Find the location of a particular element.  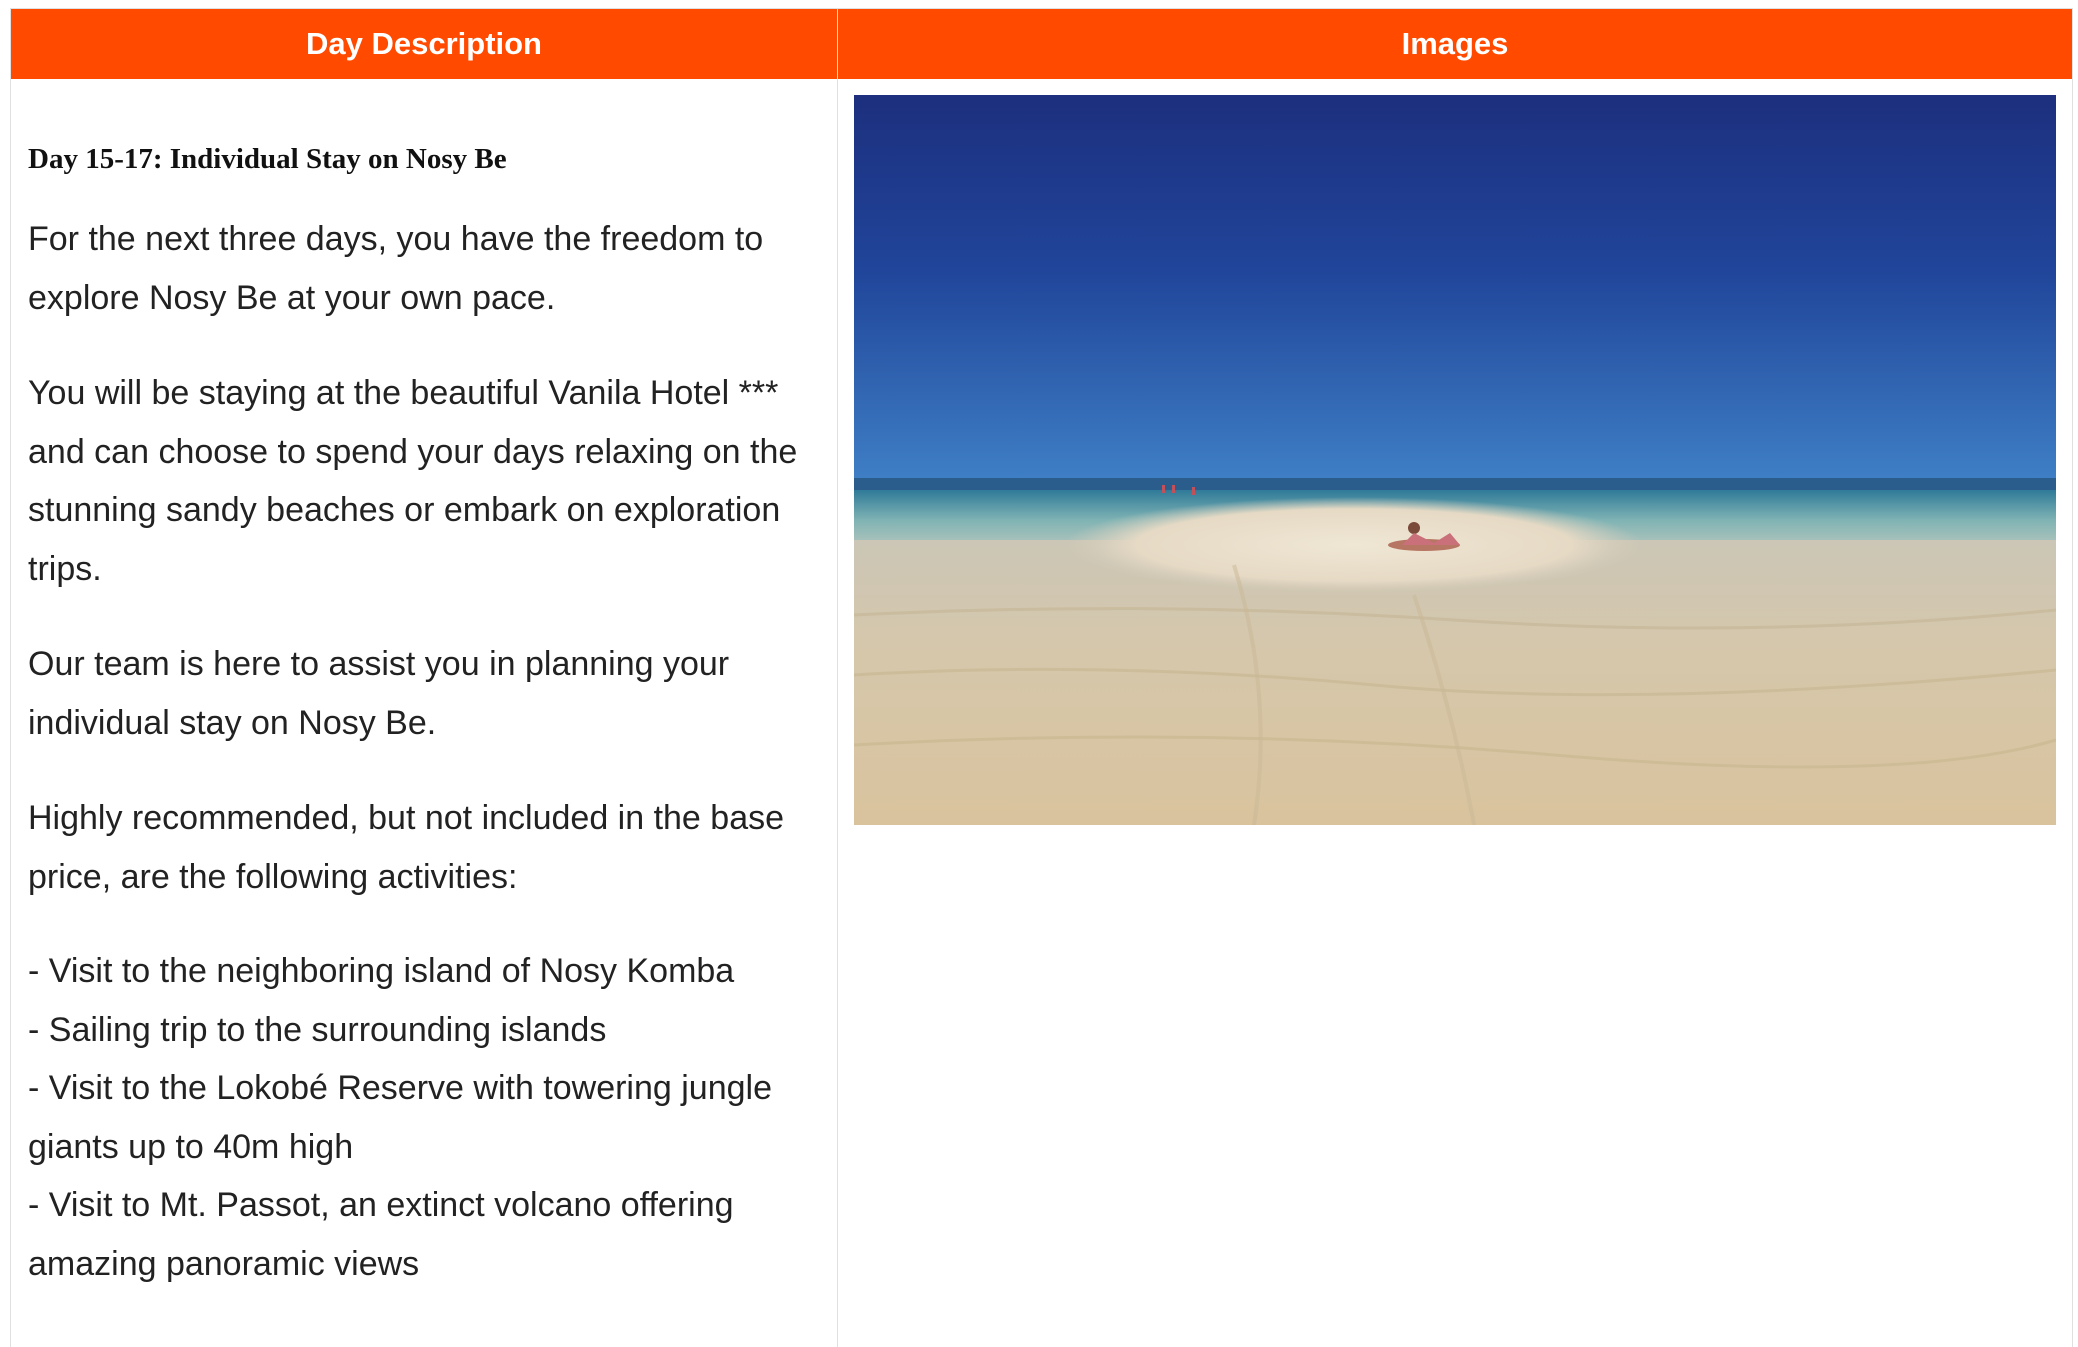

day-title: Day 15-17: Individual Stay on Nosy Be is located at coordinates (267, 159).